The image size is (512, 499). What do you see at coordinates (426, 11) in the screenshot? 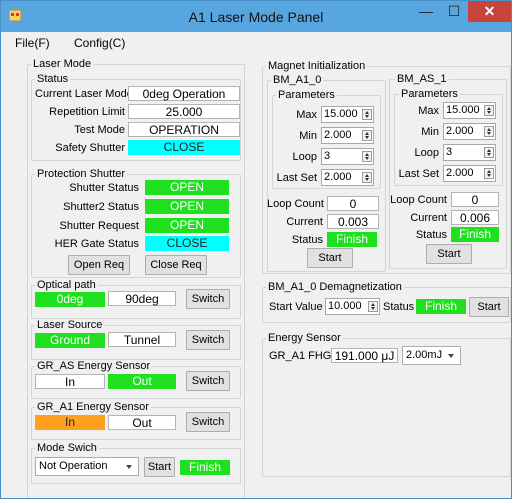
I see `minimize-button: —` at bounding box center [426, 11].